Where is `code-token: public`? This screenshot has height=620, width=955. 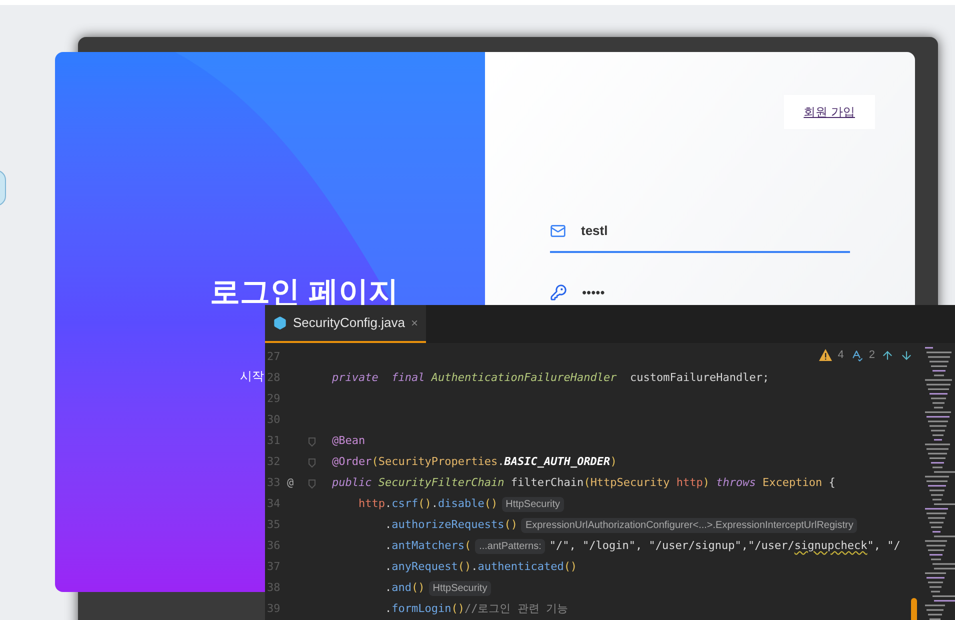 code-token: public is located at coordinates (352, 483).